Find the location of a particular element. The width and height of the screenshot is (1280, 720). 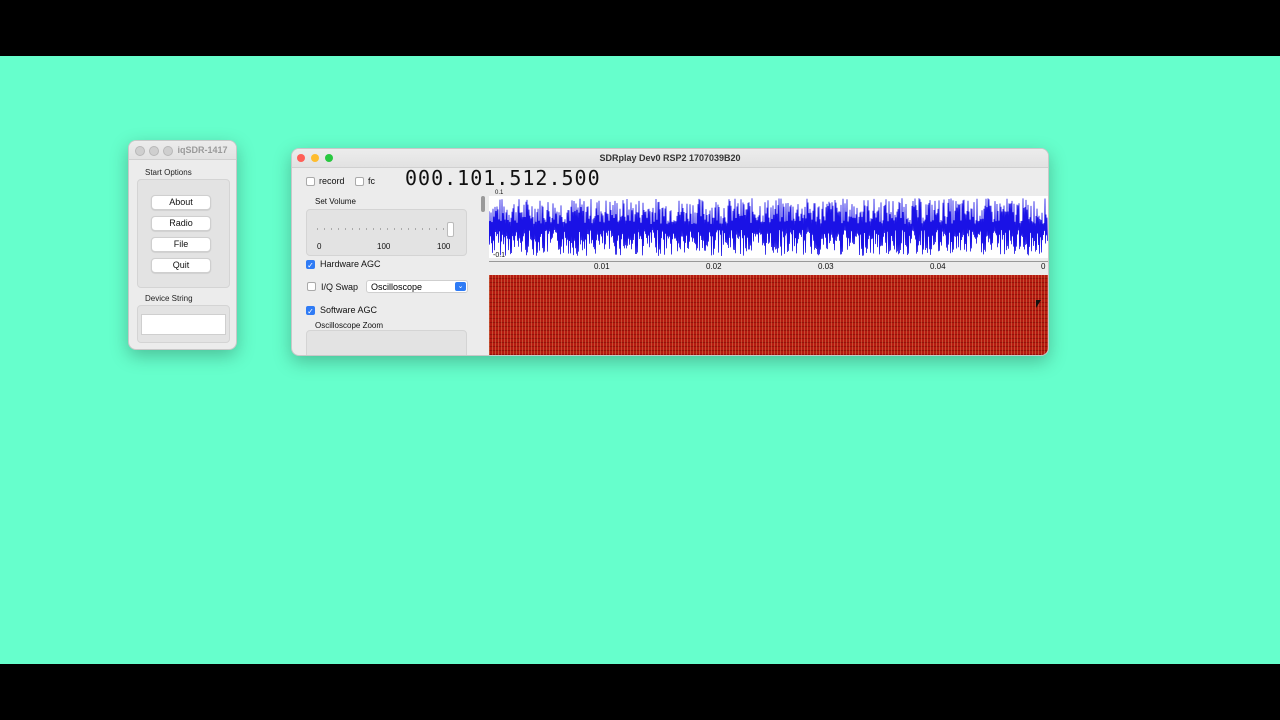

volume-slider-track is located at coordinates (384, 229).